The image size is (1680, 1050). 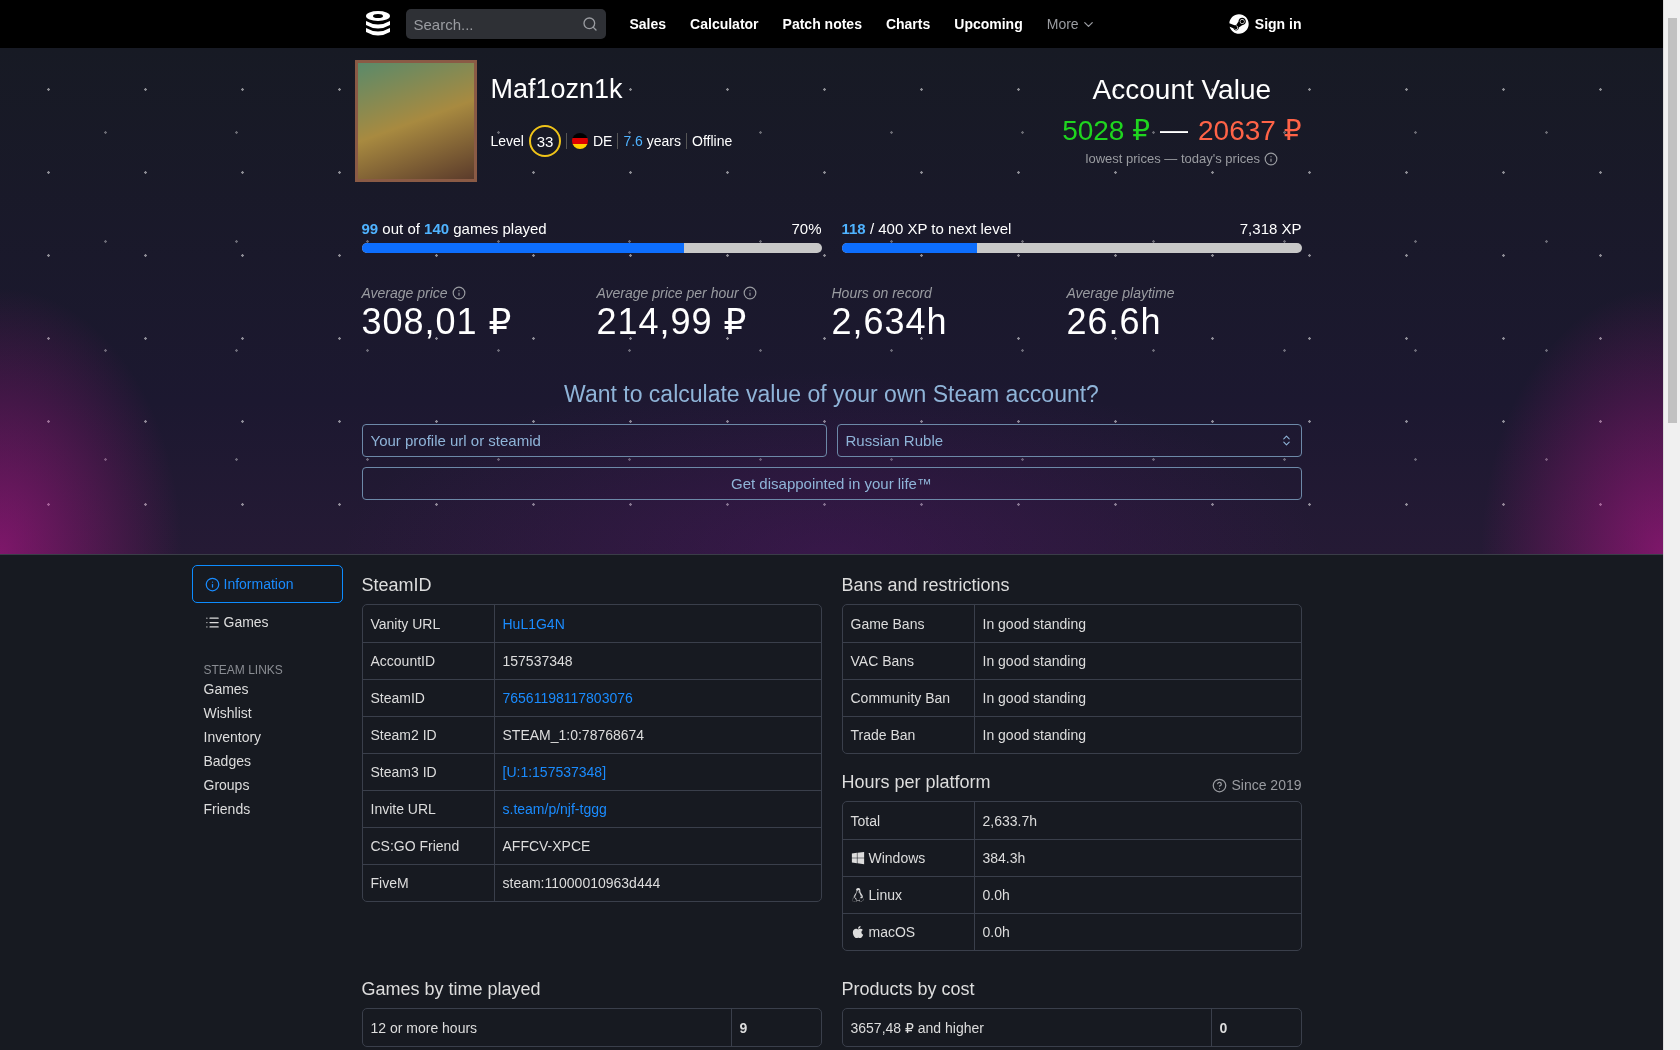 What do you see at coordinates (403, 735) in the screenshot?
I see `table-cell-text: Steam2 ID` at bounding box center [403, 735].